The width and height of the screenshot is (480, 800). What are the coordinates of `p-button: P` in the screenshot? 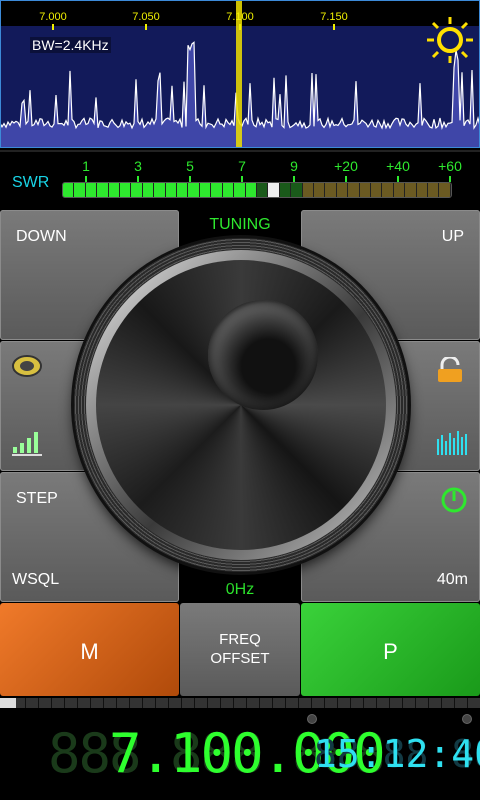 It's located at (390, 649).